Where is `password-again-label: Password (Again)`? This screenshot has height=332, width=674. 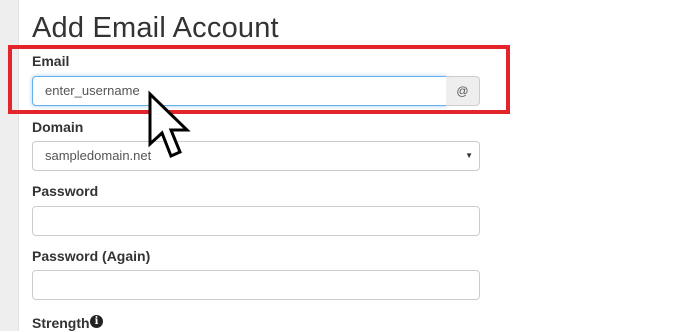 password-again-label: Password (Again) is located at coordinates (91, 256).